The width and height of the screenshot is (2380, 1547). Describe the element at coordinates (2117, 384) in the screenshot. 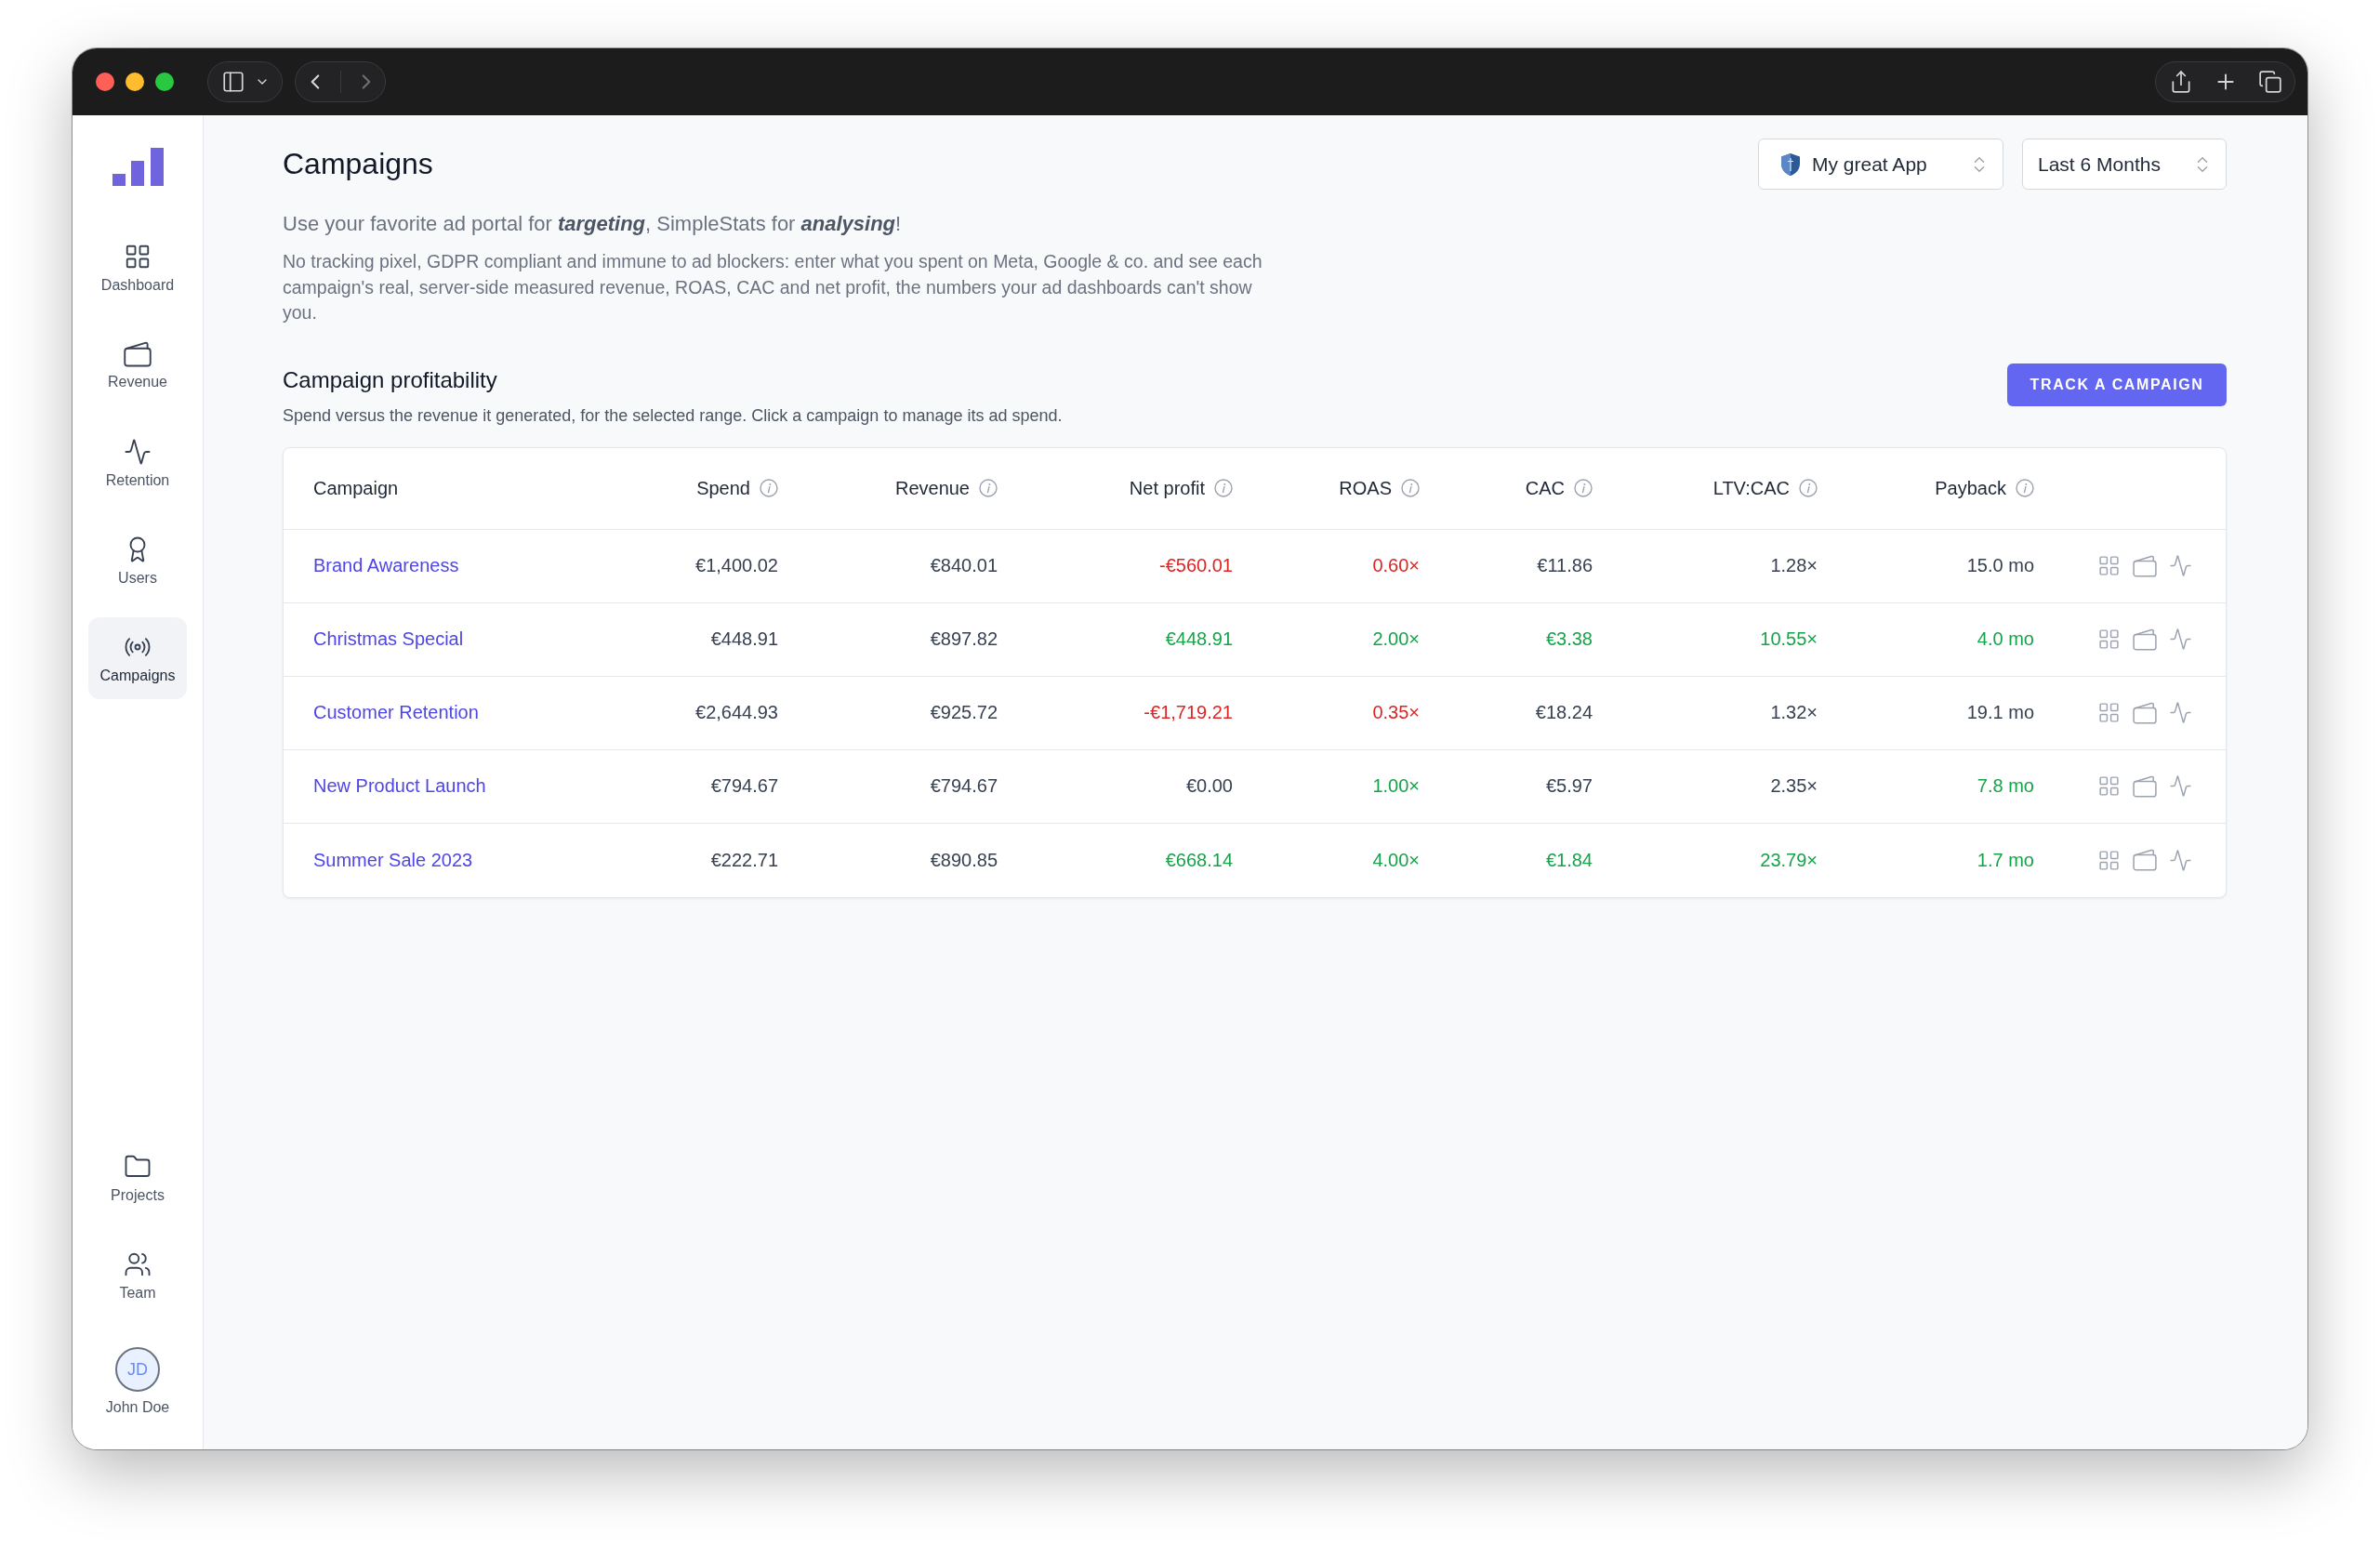

I see `track-campaign-button: TRACK A CAMPAIGN` at that location.